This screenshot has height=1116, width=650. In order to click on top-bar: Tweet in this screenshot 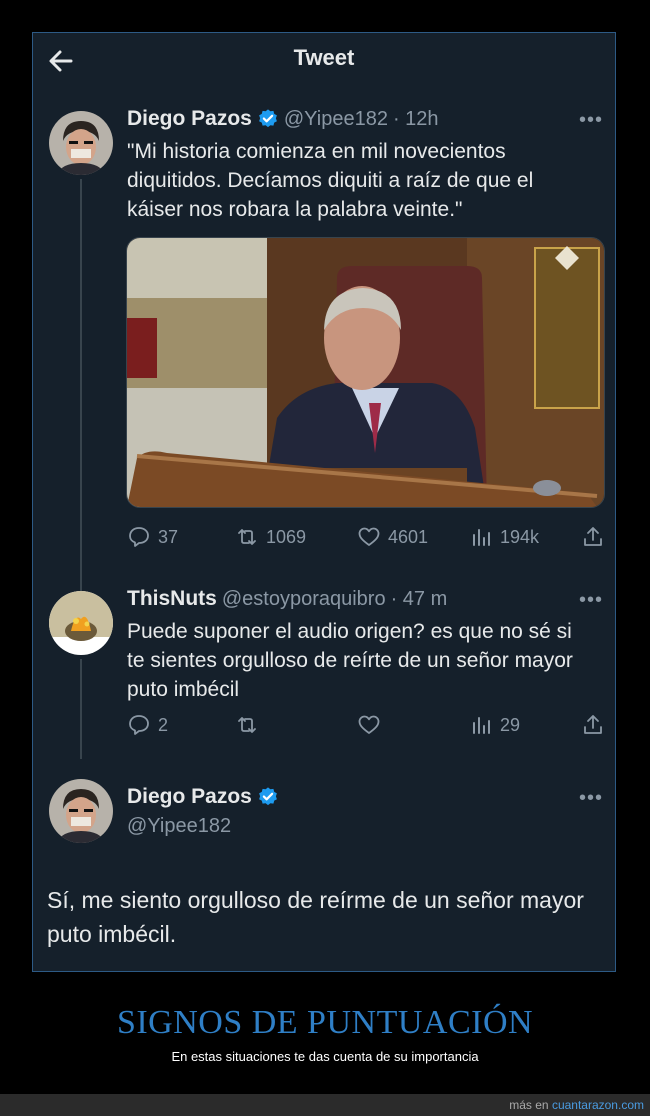, I will do `click(324, 59)`.